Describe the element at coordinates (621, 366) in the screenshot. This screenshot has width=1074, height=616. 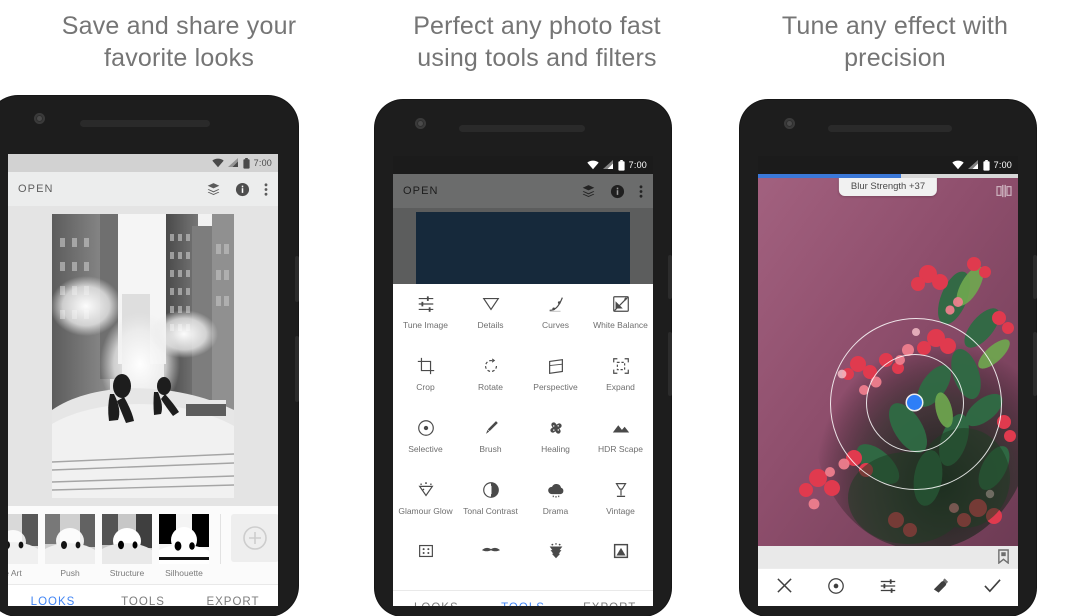
I see `expand-icon` at that location.